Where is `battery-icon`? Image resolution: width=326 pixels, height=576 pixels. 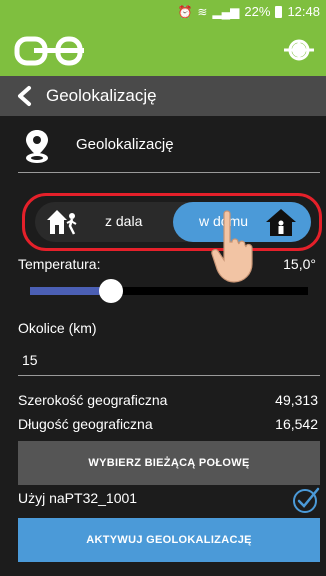
battery-icon is located at coordinates (279, 11).